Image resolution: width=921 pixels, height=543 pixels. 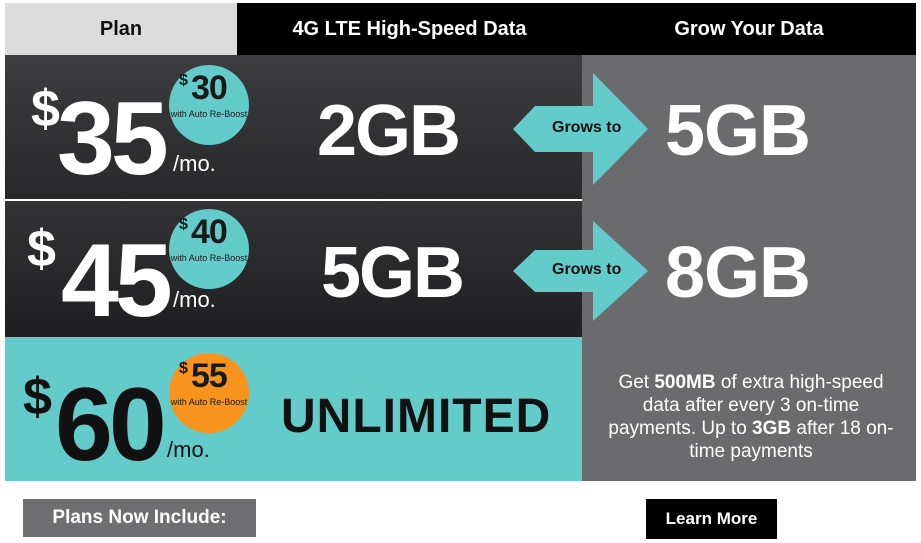 What do you see at coordinates (685, 382) in the screenshot?
I see `promo-bold: 500MB` at bounding box center [685, 382].